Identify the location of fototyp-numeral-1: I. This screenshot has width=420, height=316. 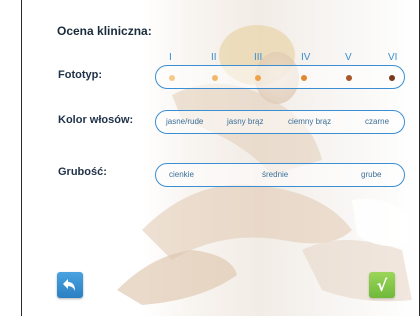
(170, 57).